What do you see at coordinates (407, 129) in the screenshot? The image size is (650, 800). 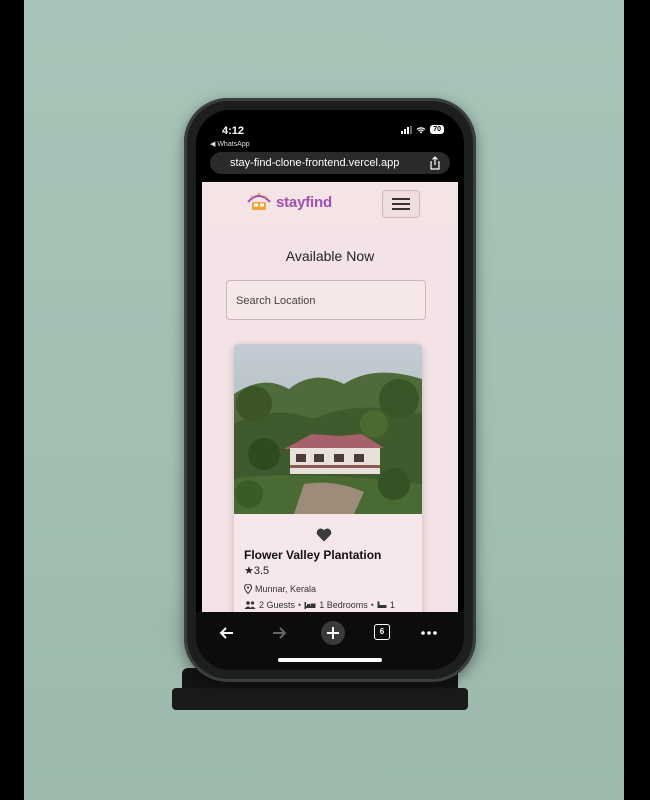 I see `signal-icon` at bounding box center [407, 129].